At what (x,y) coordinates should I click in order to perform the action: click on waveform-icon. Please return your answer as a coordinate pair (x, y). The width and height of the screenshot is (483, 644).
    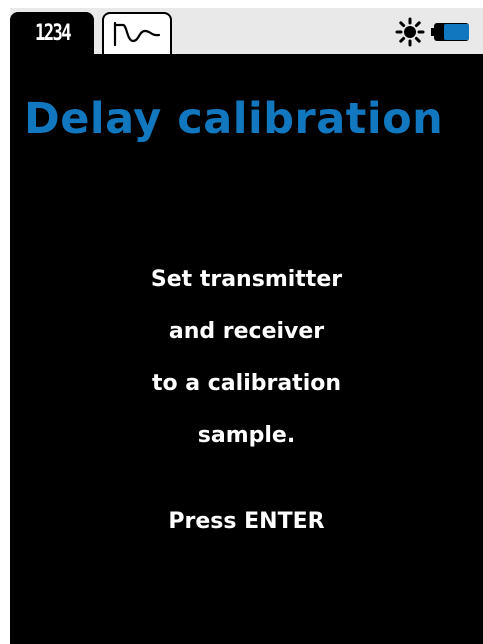
    Looking at the image, I should click on (137, 34).